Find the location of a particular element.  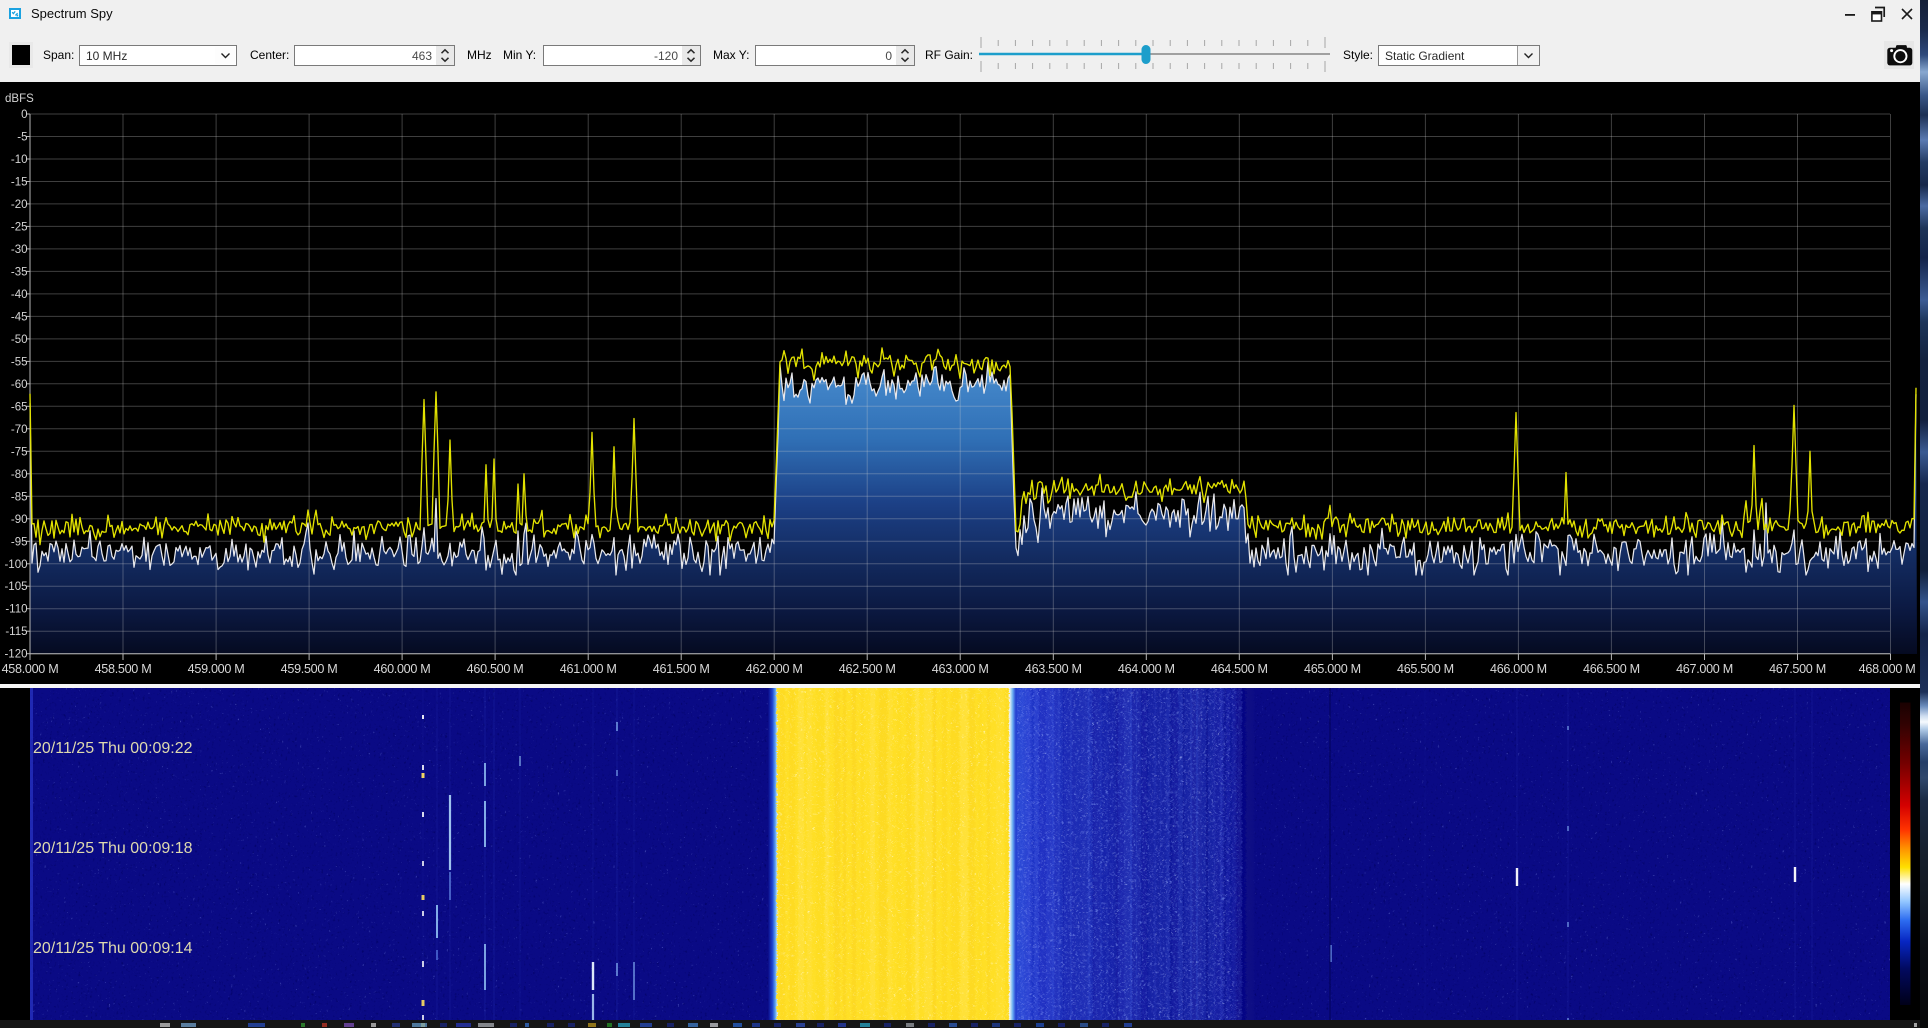

svg-text: -60 is located at coordinates (19, 385).